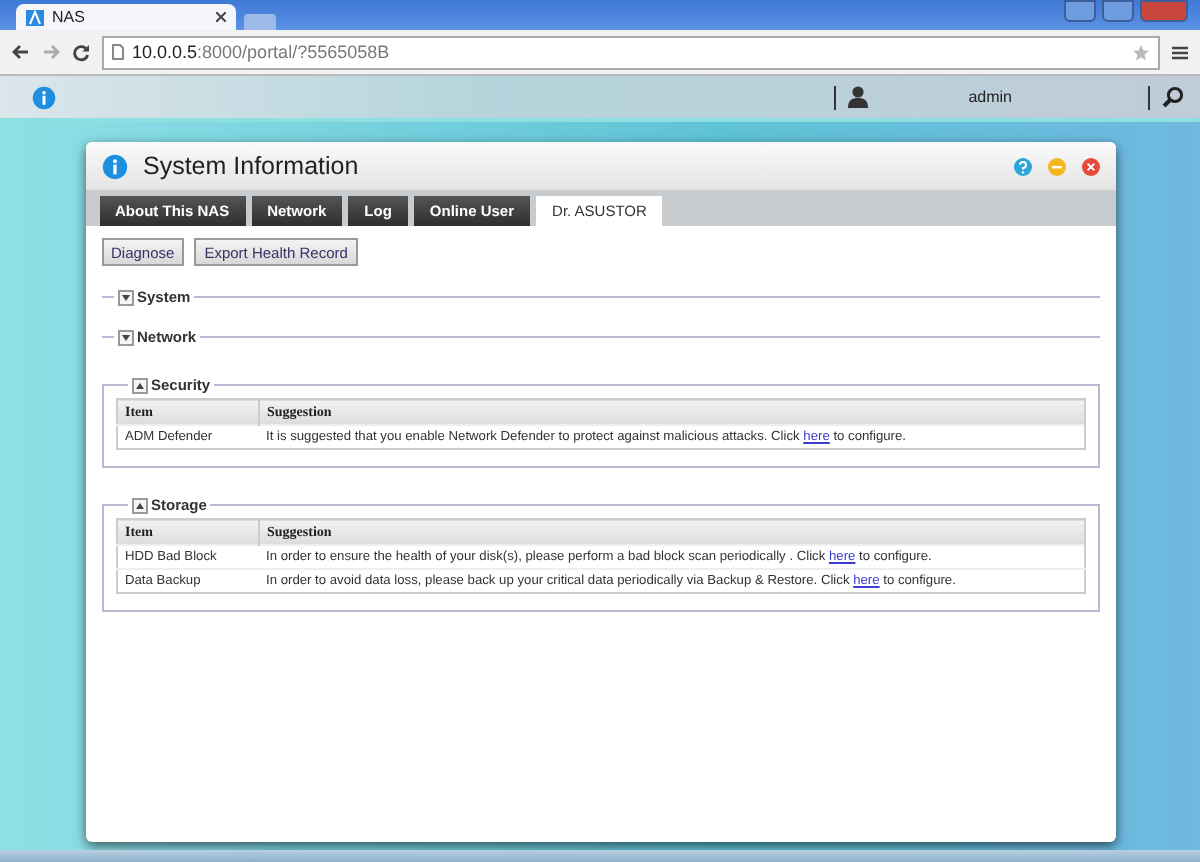 The image size is (1200, 862). I want to click on window-title: System Information, so click(252, 166).